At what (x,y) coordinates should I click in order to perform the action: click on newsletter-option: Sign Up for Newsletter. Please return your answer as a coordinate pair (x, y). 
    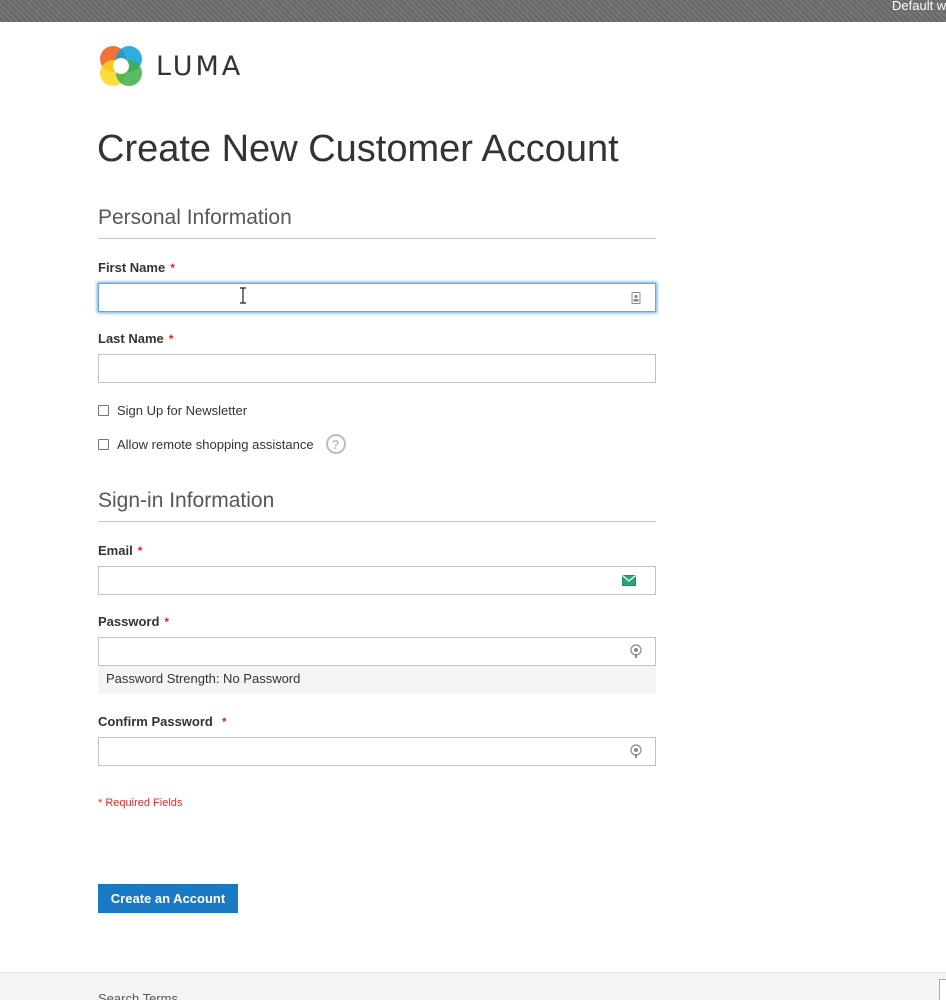
    Looking at the image, I should click on (172, 410).